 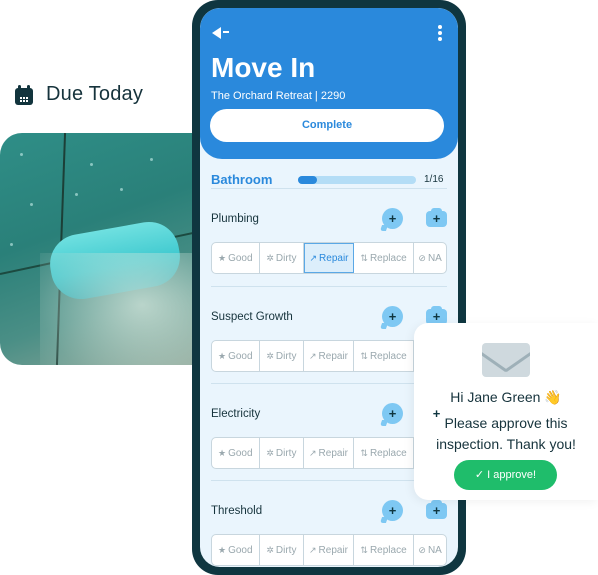 I want to click on page-title: Move In, so click(x=263, y=67).